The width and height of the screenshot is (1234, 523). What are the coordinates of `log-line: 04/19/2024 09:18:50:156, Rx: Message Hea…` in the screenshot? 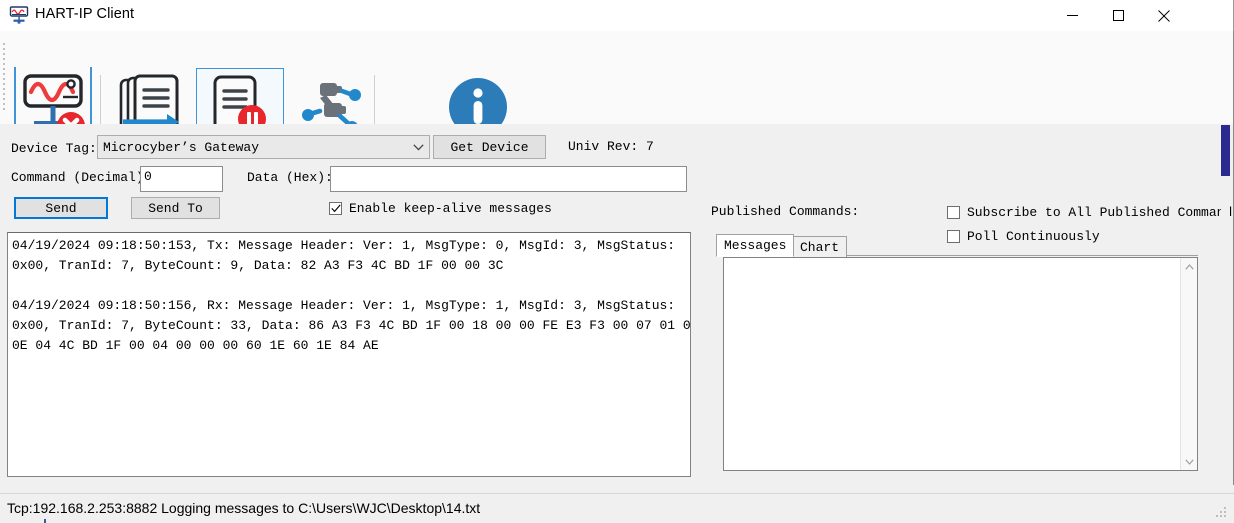 It's located at (344, 305).